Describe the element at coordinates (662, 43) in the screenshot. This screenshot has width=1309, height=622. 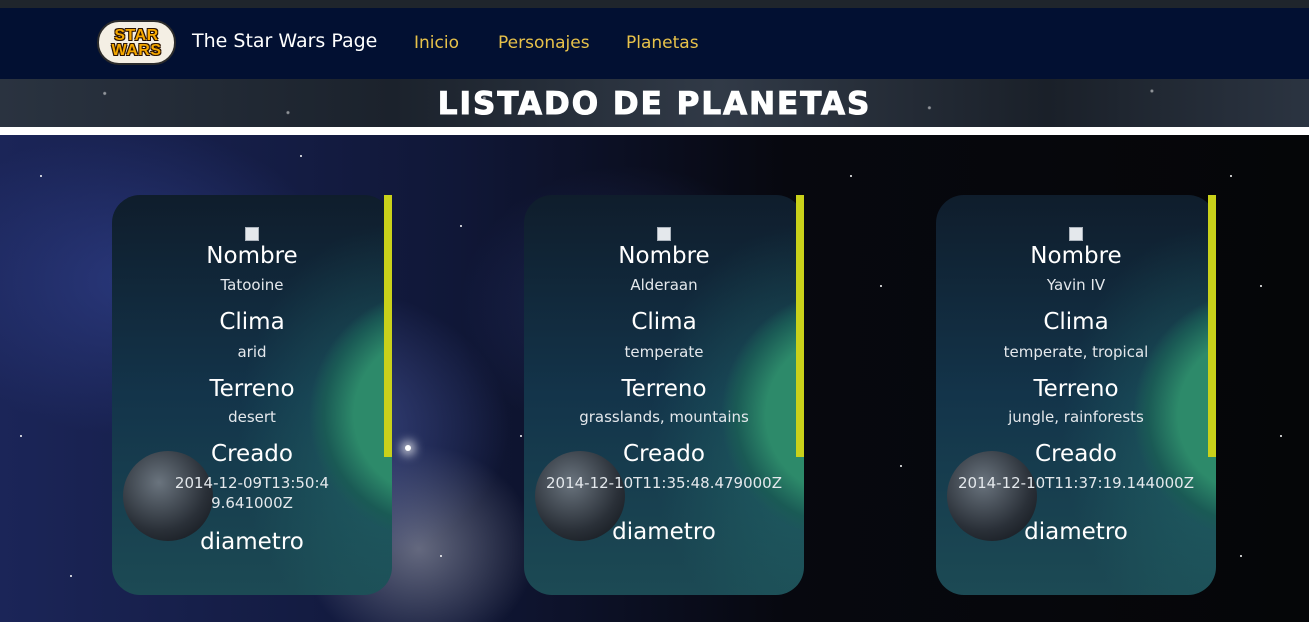
I see `nav-link-planetas: Planetas` at that location.